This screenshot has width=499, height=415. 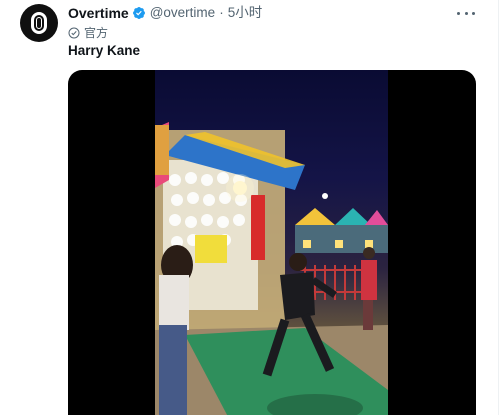 I want to click on timestamp: 5小时, so click(x=245, y=13).